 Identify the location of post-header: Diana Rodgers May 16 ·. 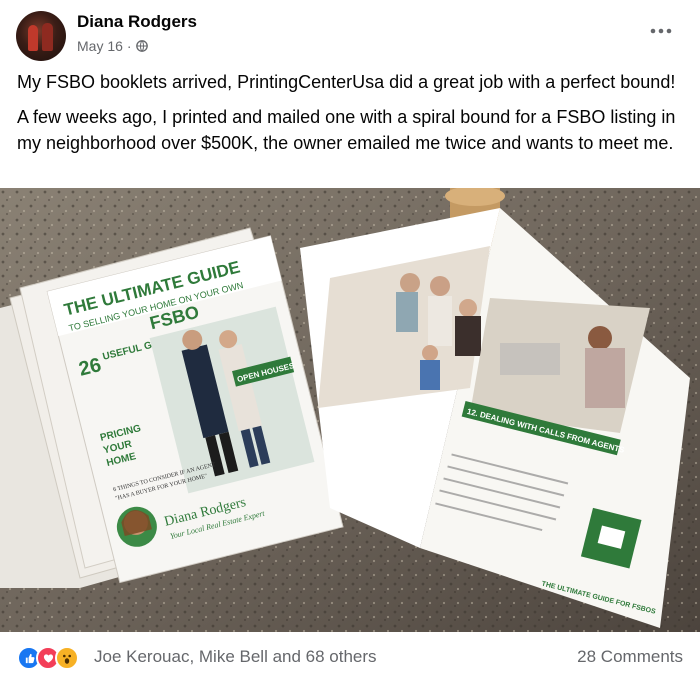
(350, 33).